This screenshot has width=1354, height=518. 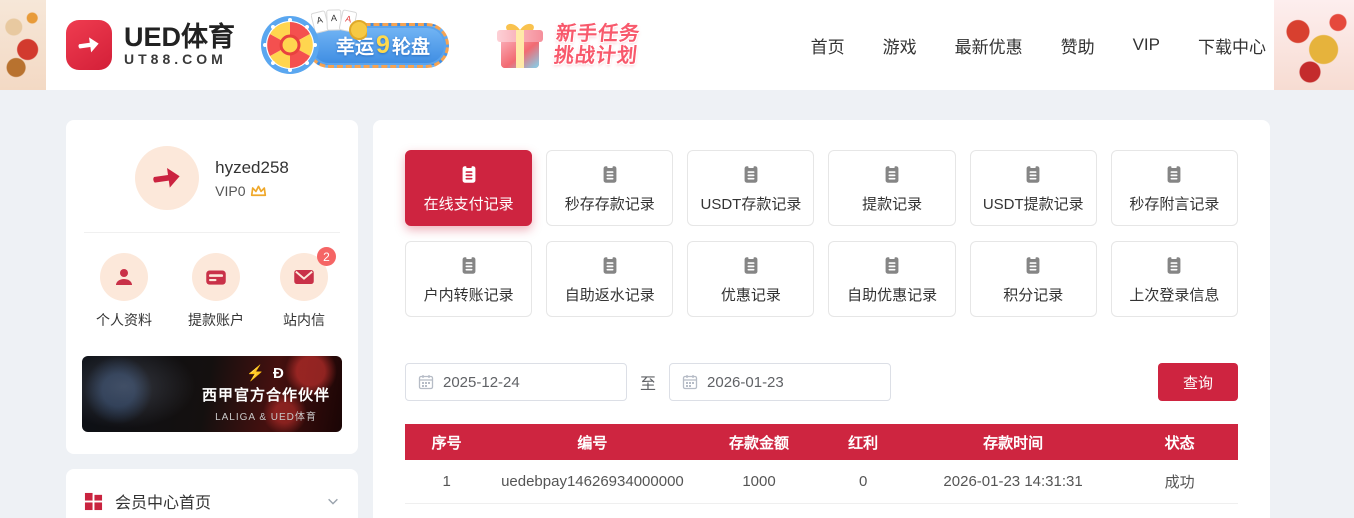 I want to click on cell-index: 1, so click(x=447, y=482).